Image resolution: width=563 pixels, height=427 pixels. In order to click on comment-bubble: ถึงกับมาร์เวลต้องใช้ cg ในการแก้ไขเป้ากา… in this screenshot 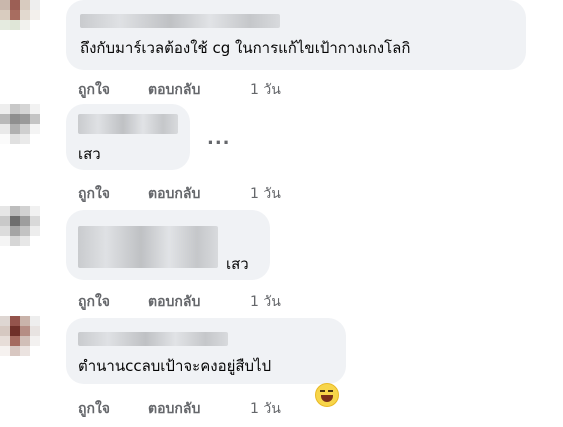, I will do `click(296, 35)`.